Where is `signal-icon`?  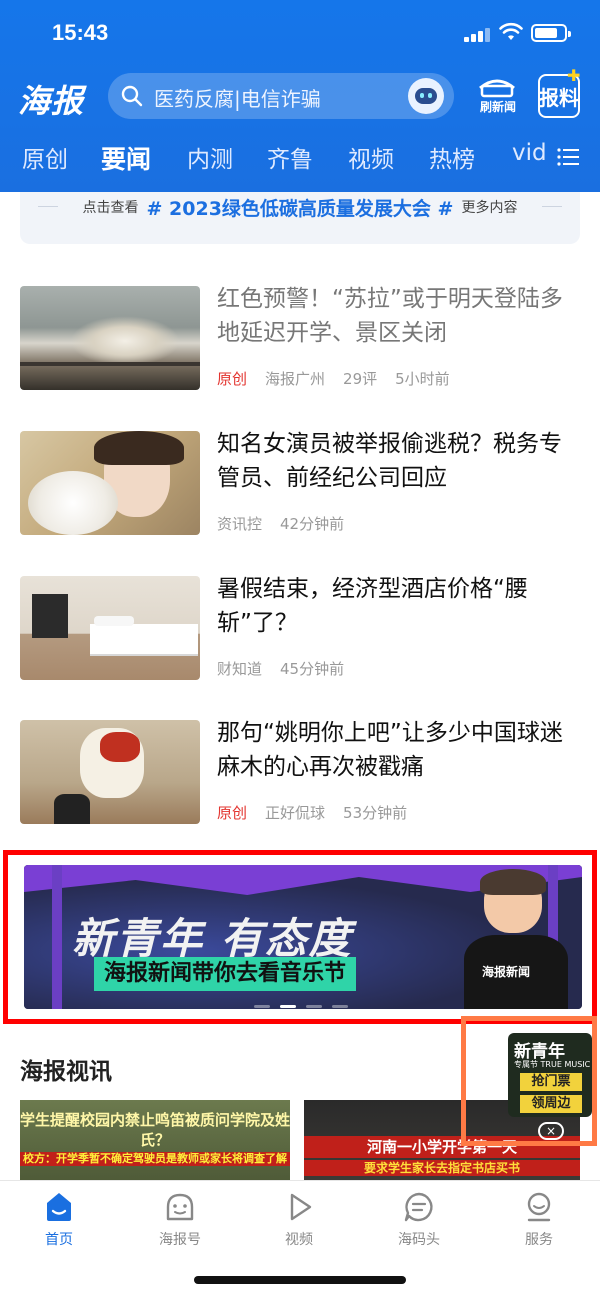
signal-icon is located at coordinates (477, 35).